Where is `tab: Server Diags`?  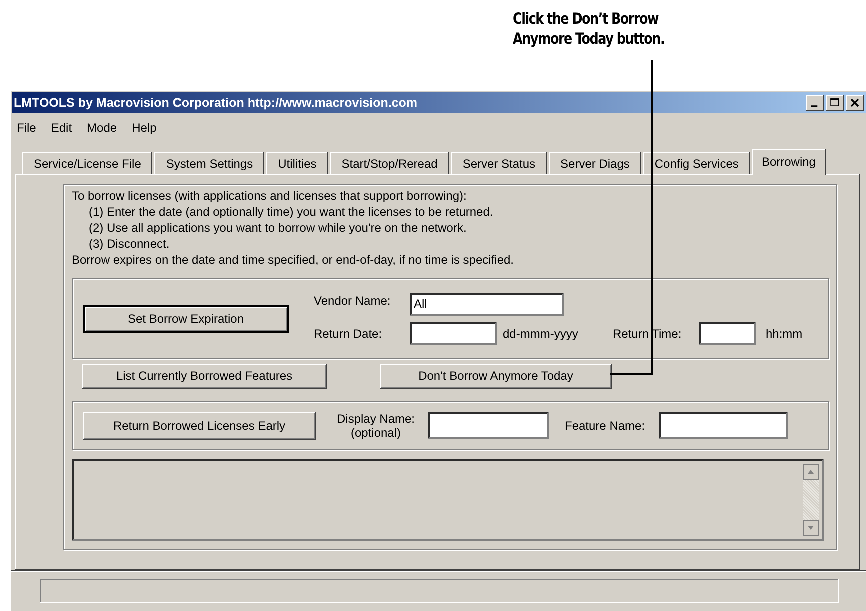 tab: Server Diags is located at coordinates (594, 163).